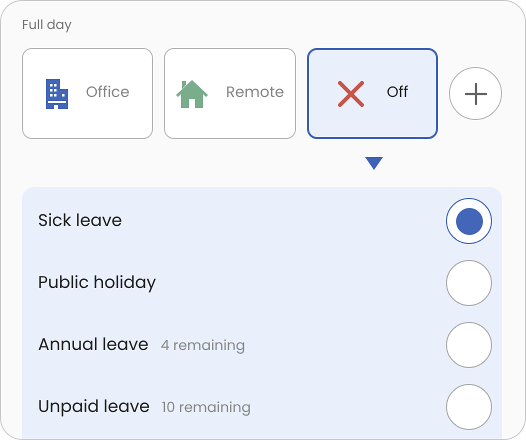 This screenshot has width=526, height=440. Describe the element at coordinates (192, 93) in the screenshot. I see `house-icon` at that location.